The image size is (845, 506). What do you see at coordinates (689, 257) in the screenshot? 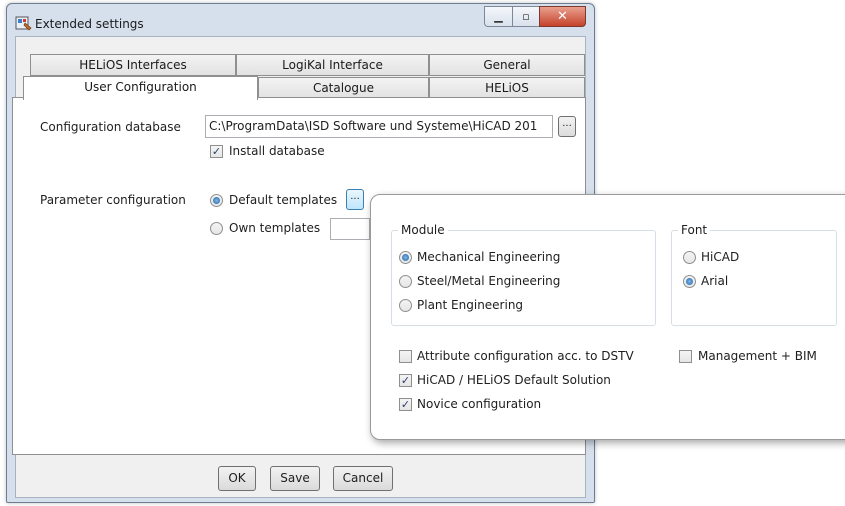
I see `font-hicad-radio` at bounding box center [689, 257].